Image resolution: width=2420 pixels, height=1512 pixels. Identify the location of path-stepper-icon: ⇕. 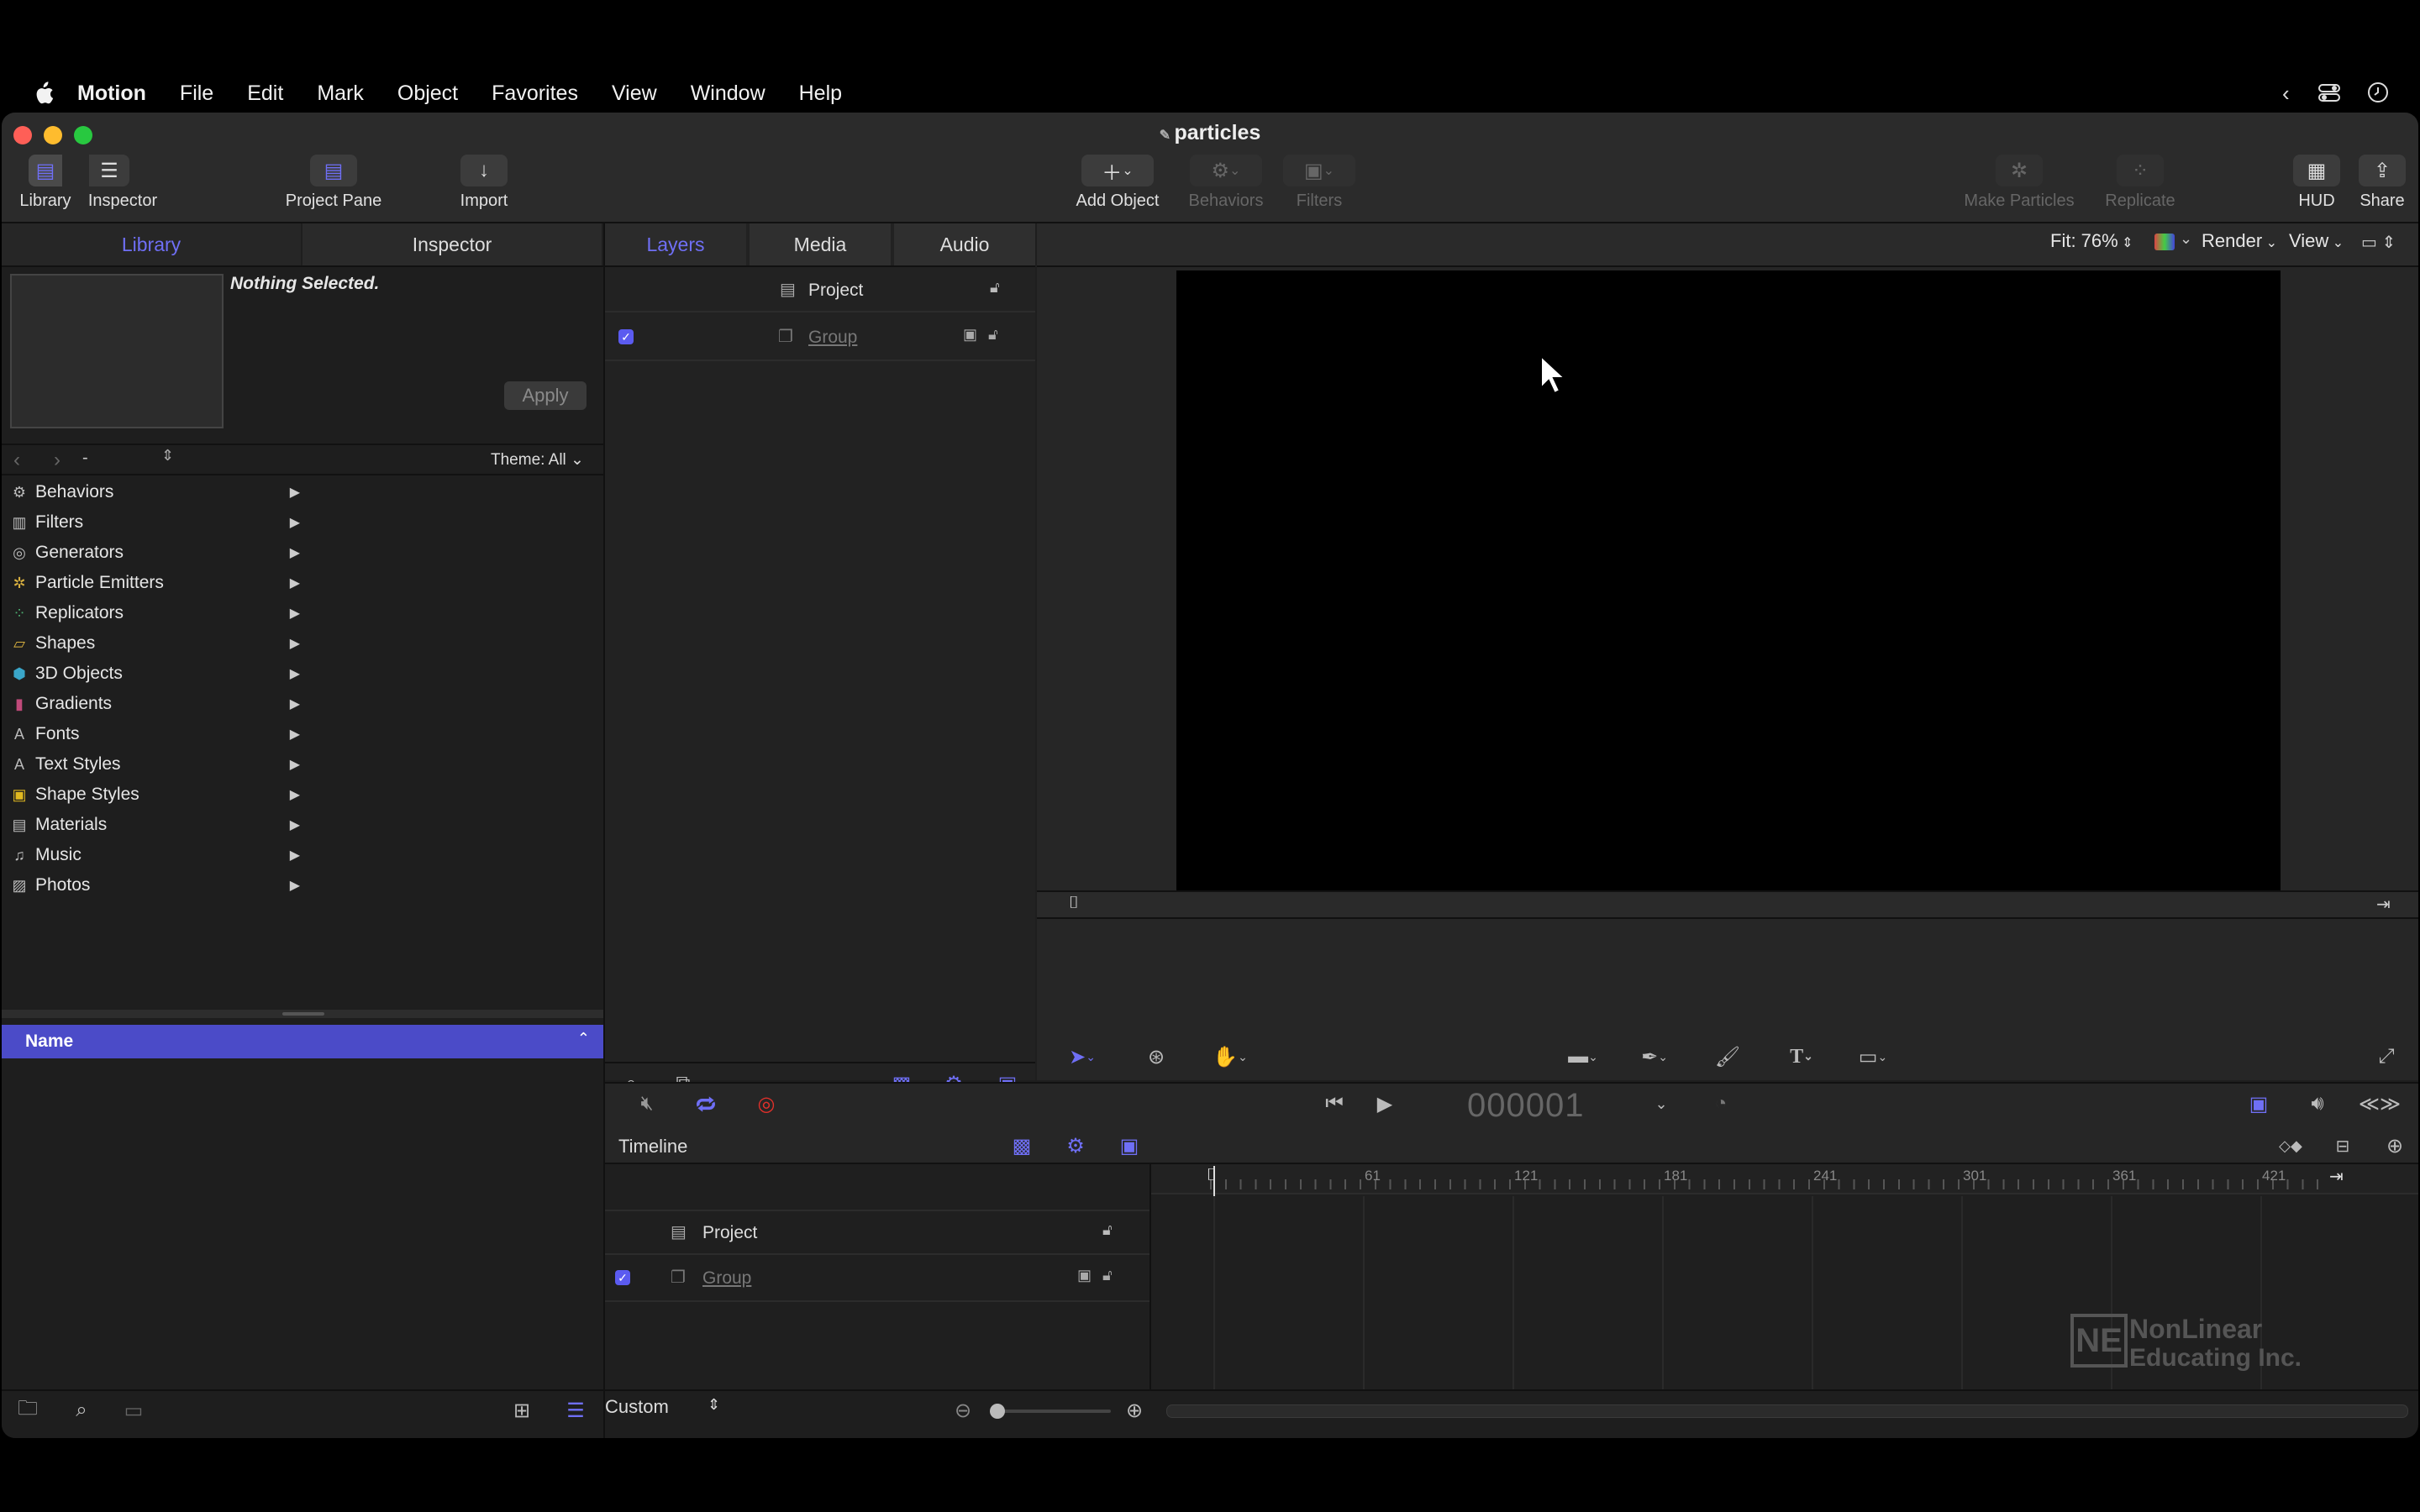
(167, 456).